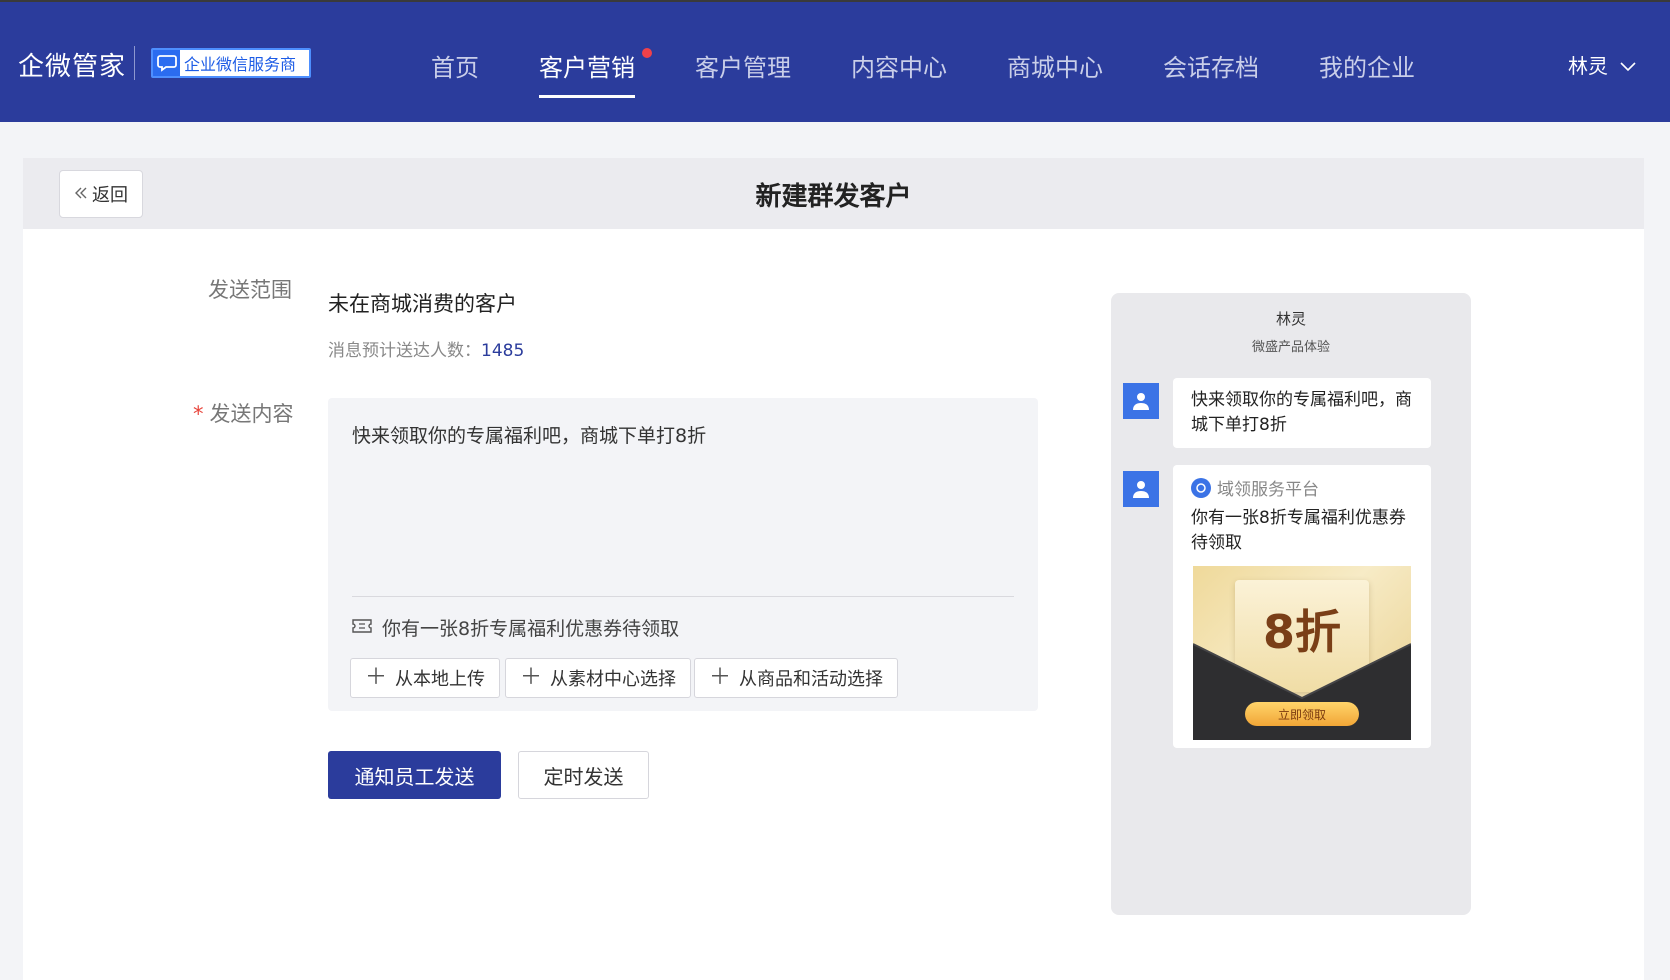 The height and width of the screenshot is (980, 1670). What do you see at coordinates (251, 414) in the screenshot?
I see `content-label: 发送内容` at bounding box center [251, 414].